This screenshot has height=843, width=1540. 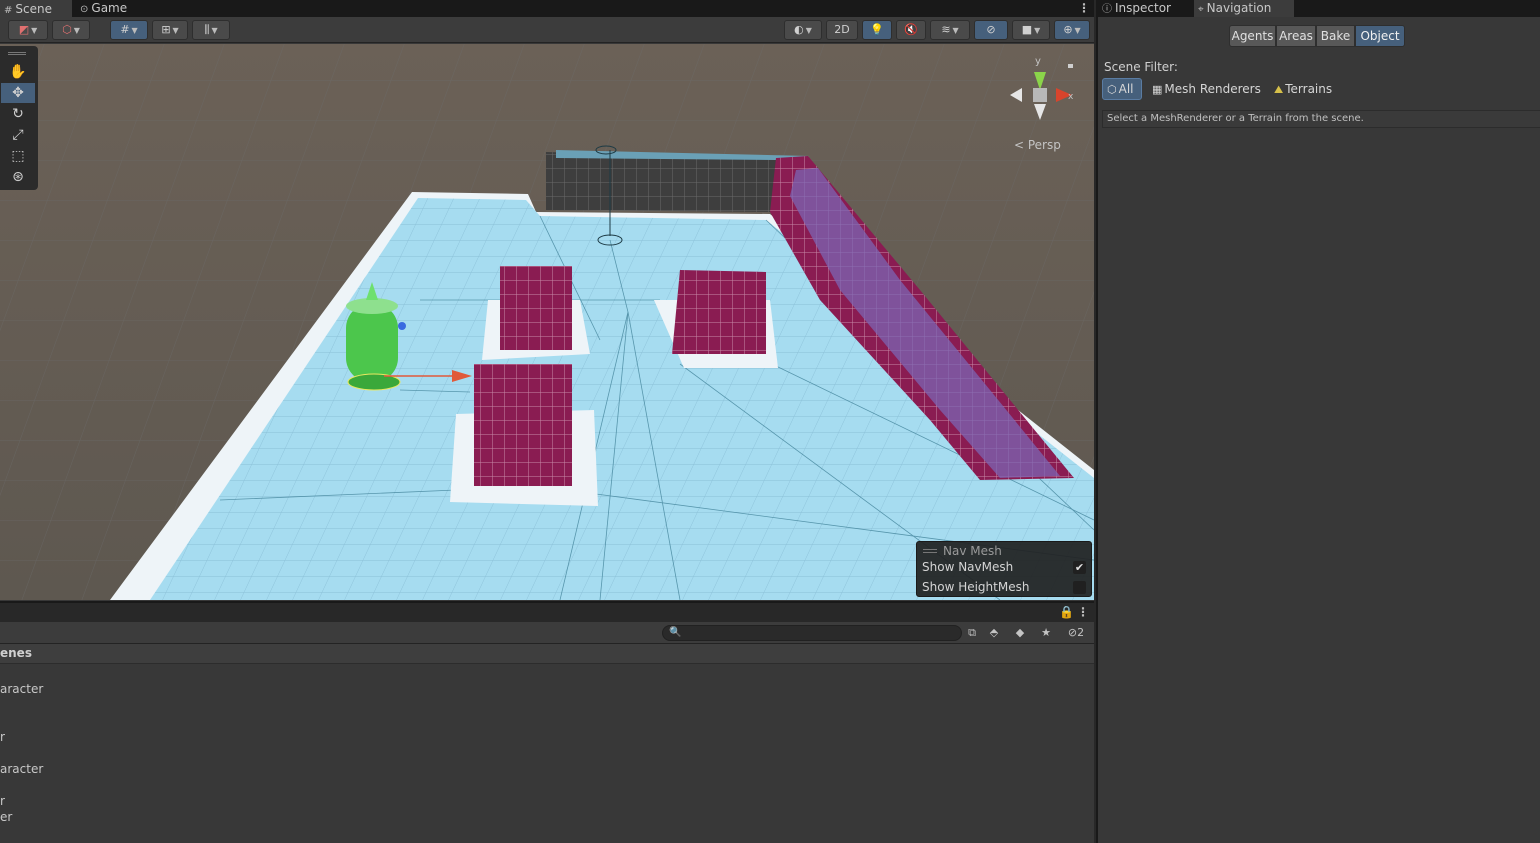 What do you see at coordinates (1079, 587) in the screenshot?
I see `show-heightmesh-checkbox` at bounding box center [1079, 587].